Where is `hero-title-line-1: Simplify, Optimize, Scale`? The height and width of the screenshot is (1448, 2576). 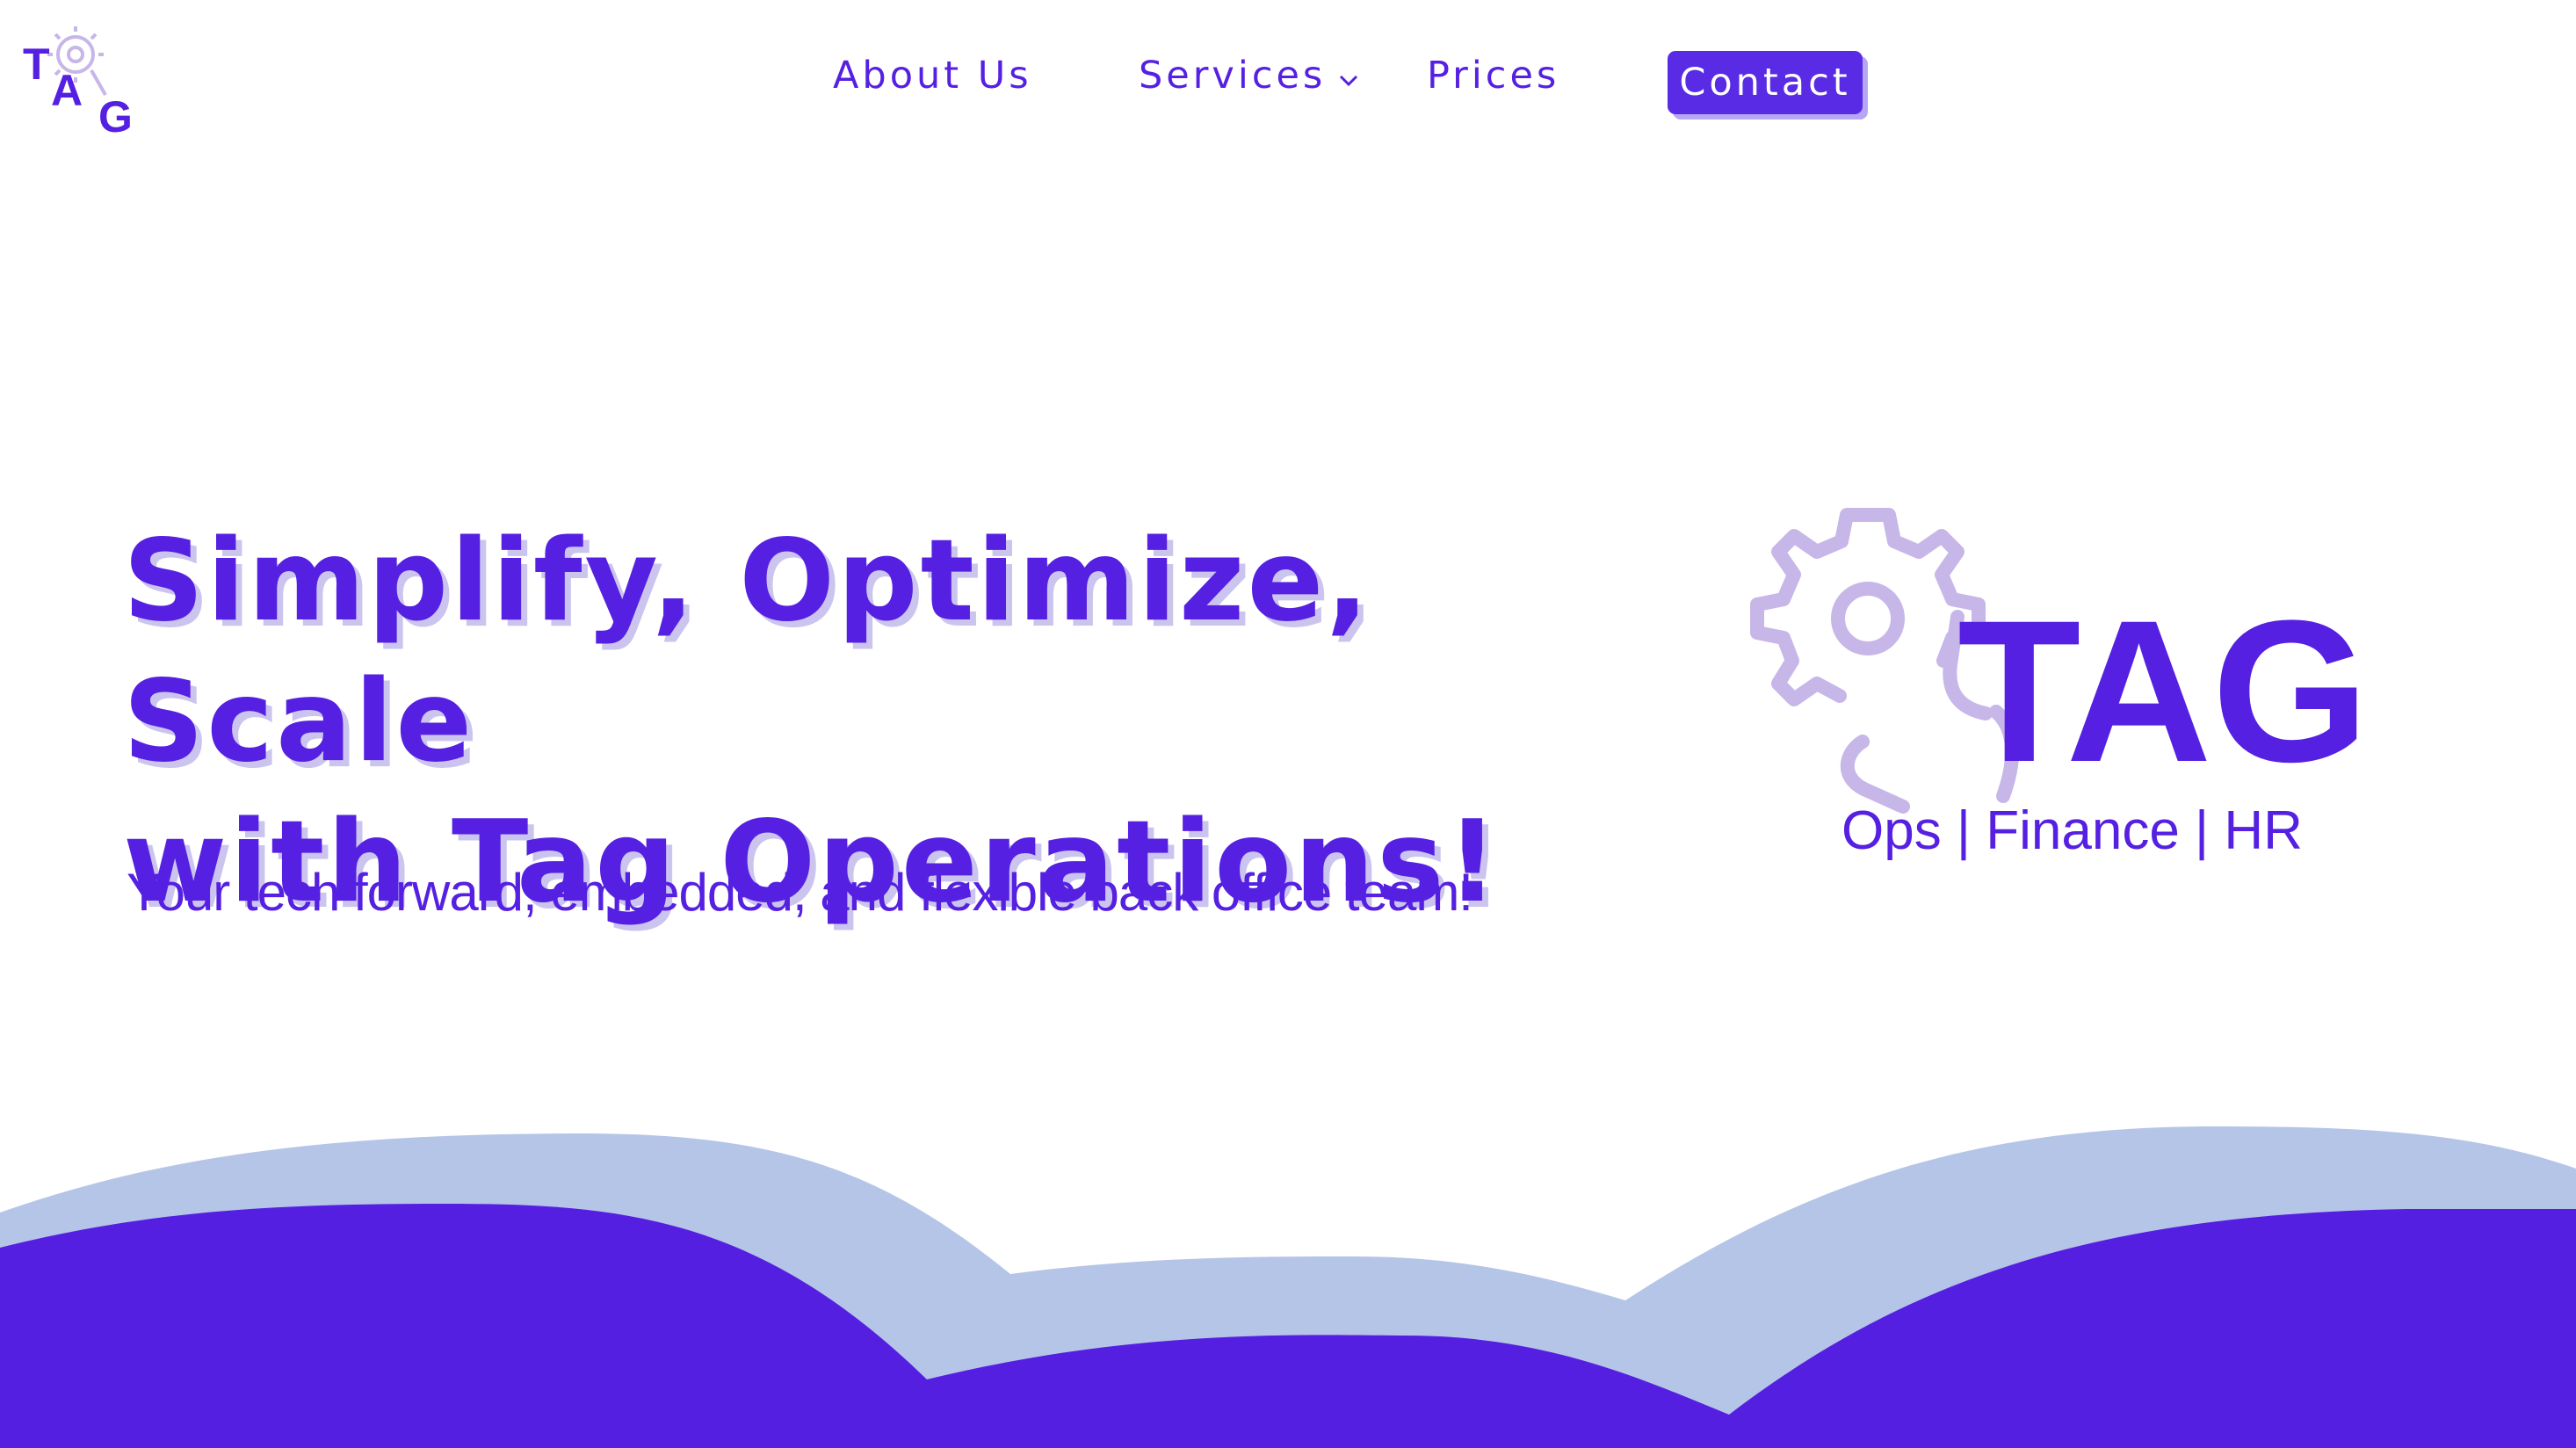 hero-title-line-1: Simplify, Optimize, Scale is located at coordinates (747, 652).